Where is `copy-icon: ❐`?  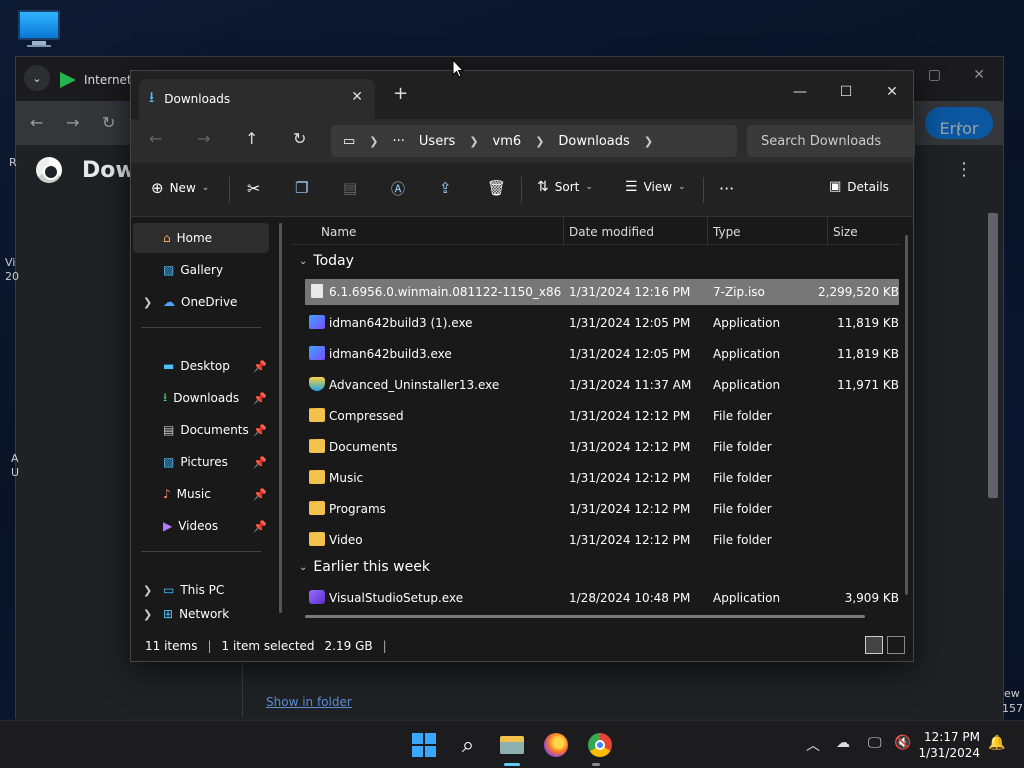 copy-icon: ❐ is located at coordinates (301, 188).